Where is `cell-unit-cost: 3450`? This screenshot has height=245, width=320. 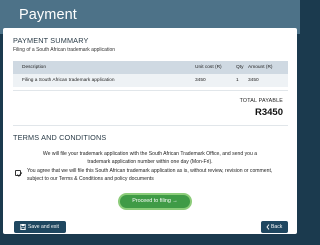
cell-unit-cost: 3450 is located at coordinates (200, 80).